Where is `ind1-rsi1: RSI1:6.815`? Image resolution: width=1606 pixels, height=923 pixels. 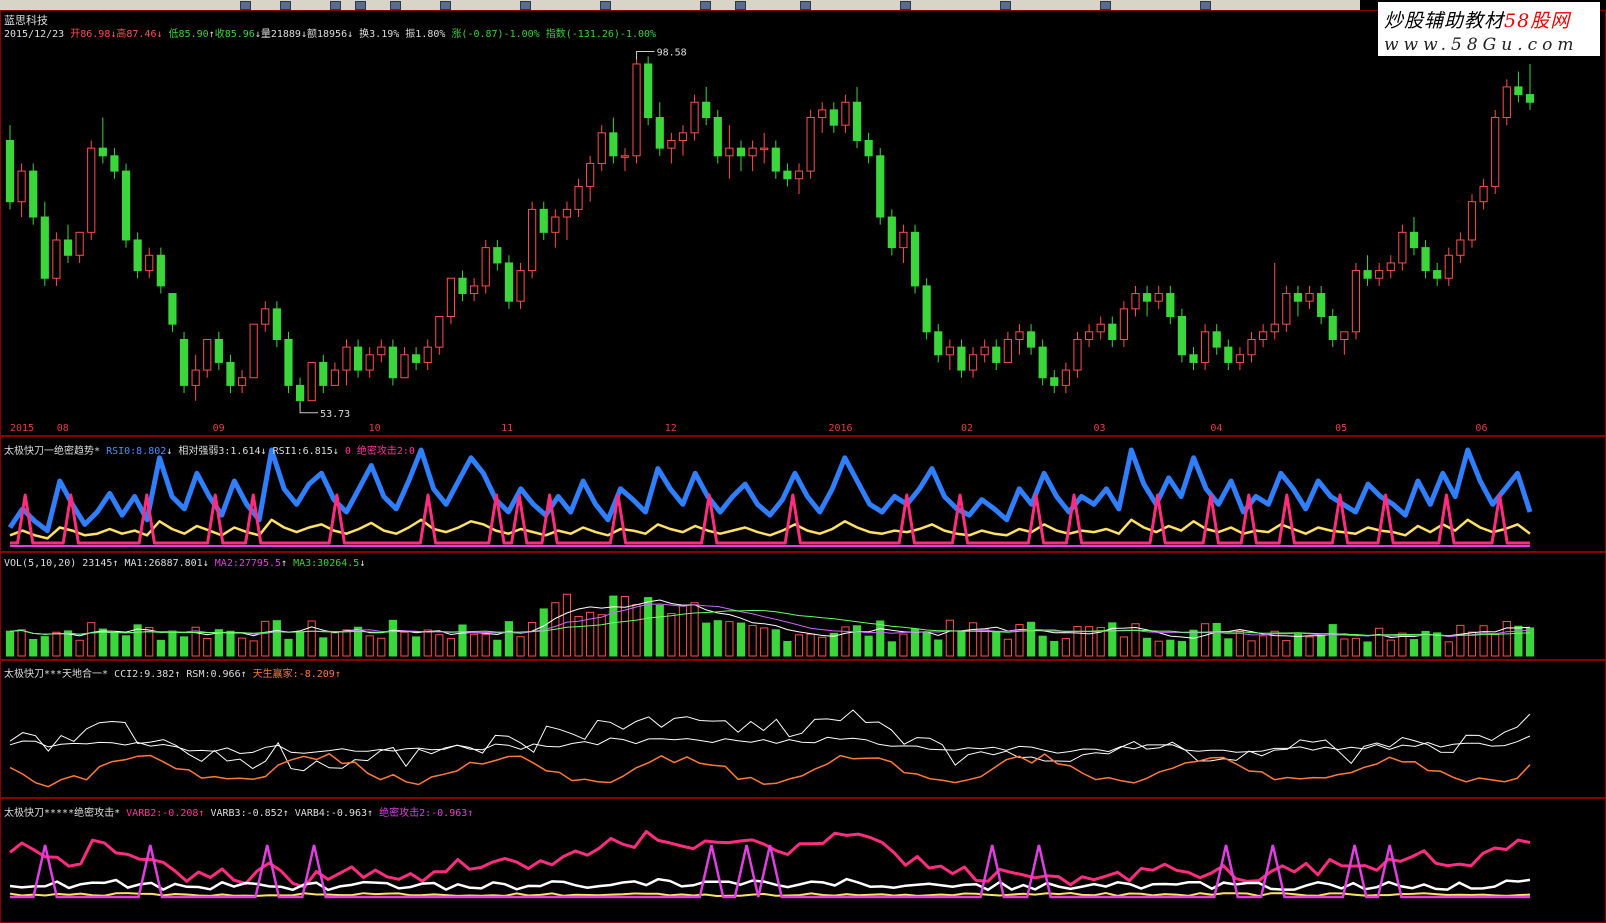 ind1-rsi1: RSI1:6.815 is located at coordinates (302, 451).